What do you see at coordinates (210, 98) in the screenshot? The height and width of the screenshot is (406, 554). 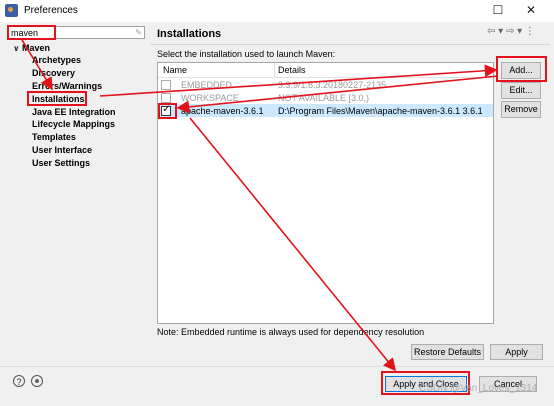 I see `table-cell-name: WORKSPACE` at bounding box center [210, 98].